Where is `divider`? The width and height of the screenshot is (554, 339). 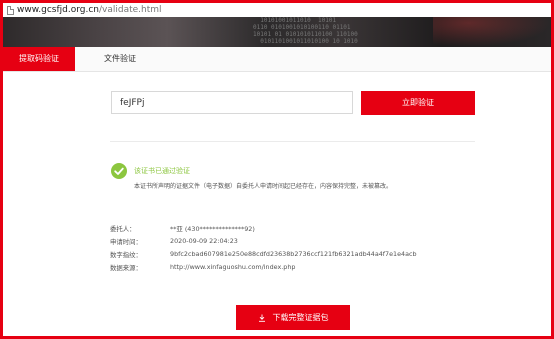
divider is located at coordinates (292, 141).